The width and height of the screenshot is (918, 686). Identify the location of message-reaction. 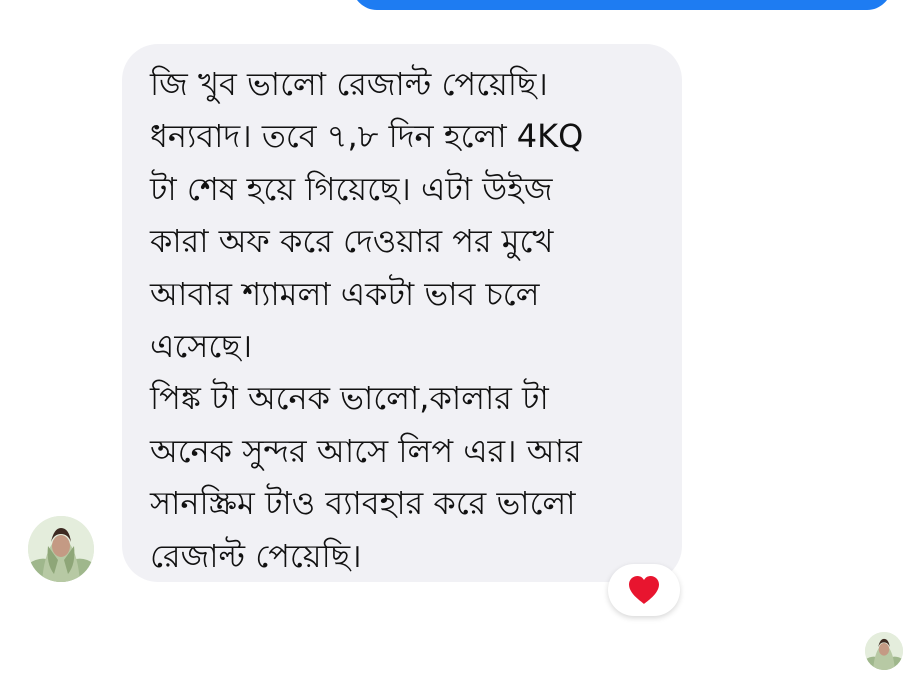
(644, 590).